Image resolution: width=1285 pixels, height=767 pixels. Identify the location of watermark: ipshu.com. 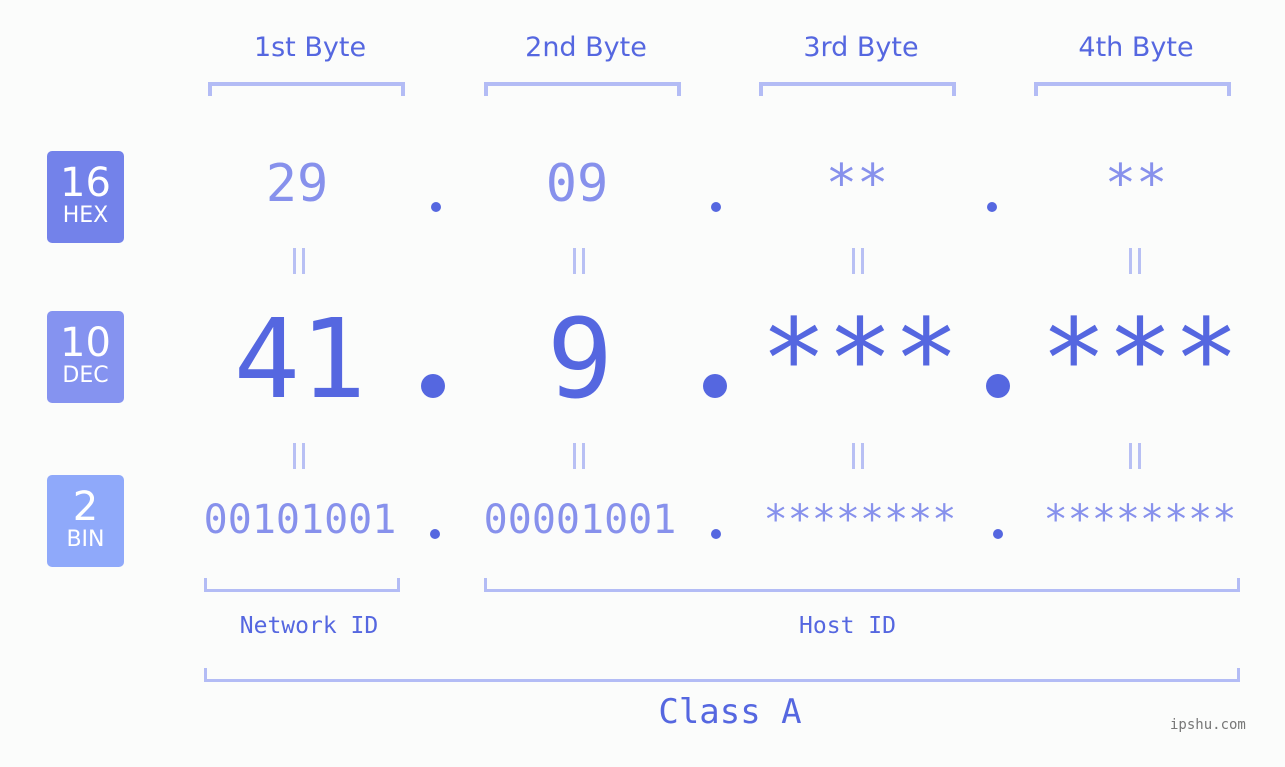
(1208, 725).